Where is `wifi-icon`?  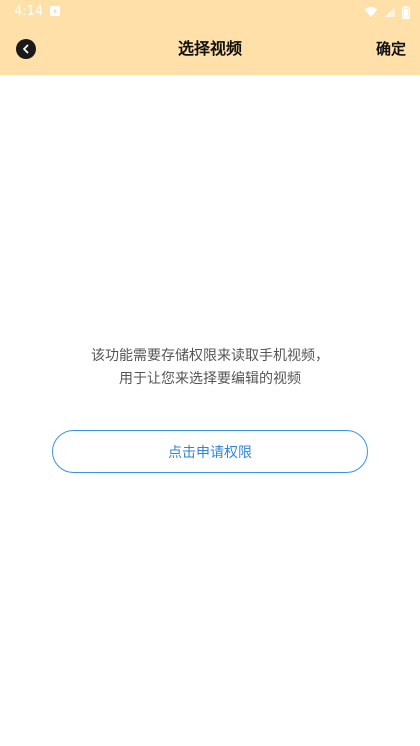 wifi-icon is located at coordinates (371, 12).